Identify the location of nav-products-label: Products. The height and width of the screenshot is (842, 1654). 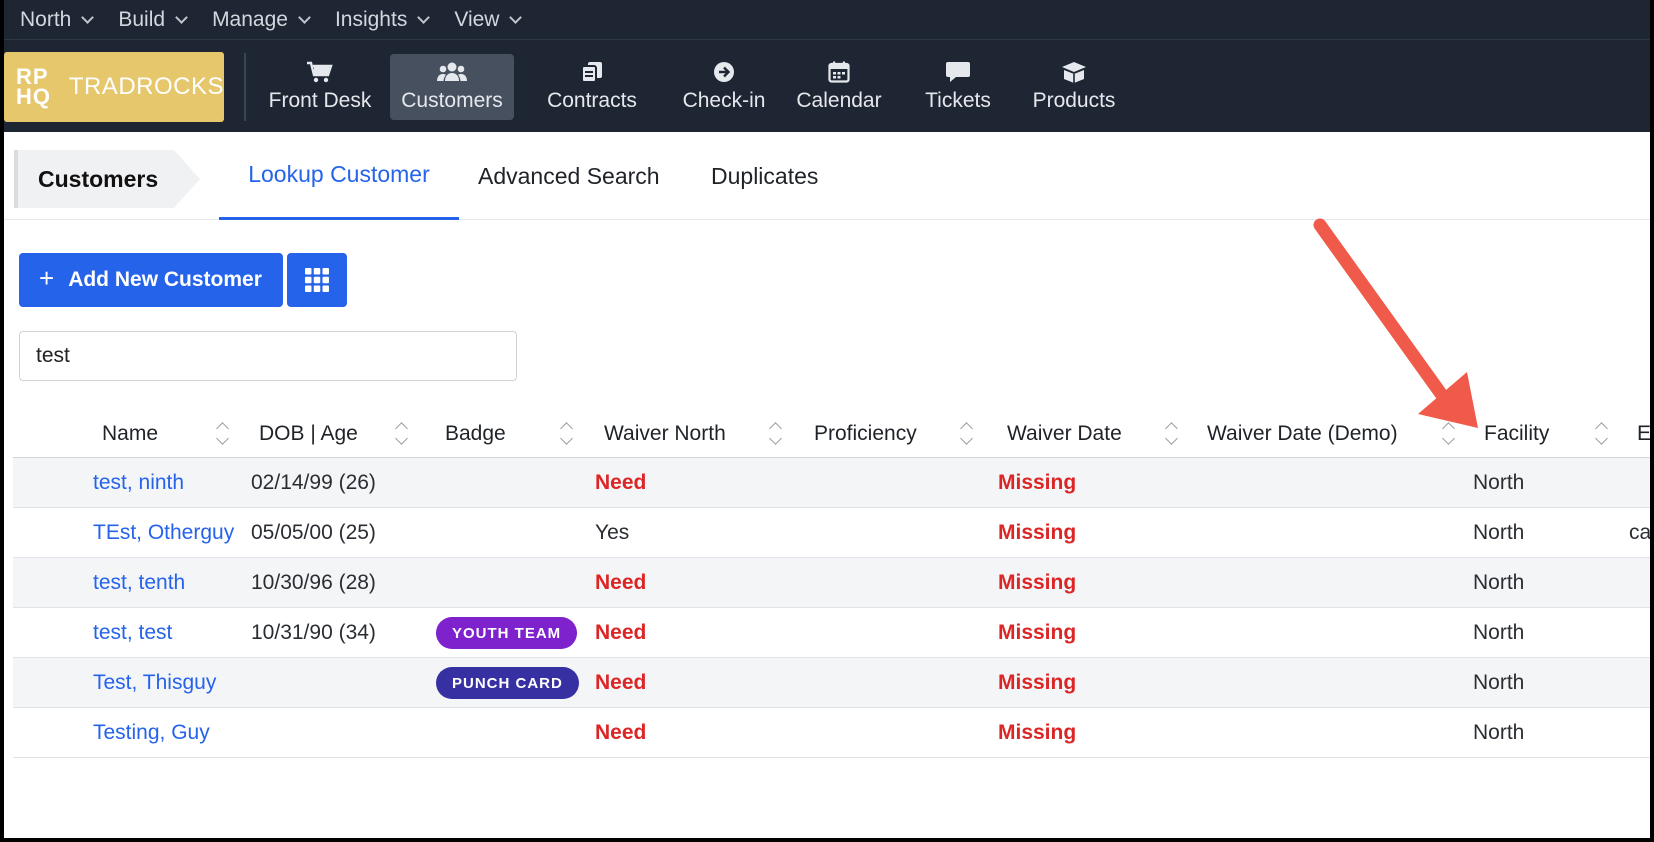
(1074, 100).